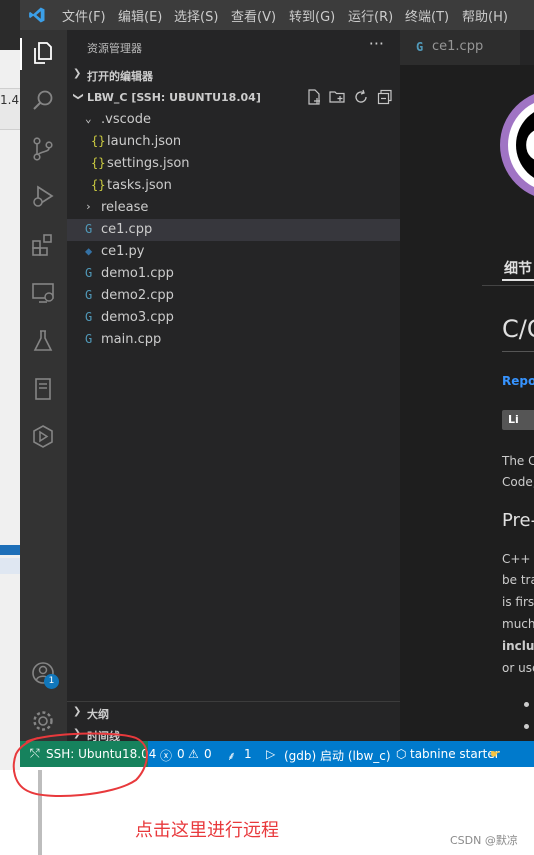 Image resolution: width=534 pixels, height=855 pixels. I want to click on watermark: CSDN @默凉, so click(484, 840).